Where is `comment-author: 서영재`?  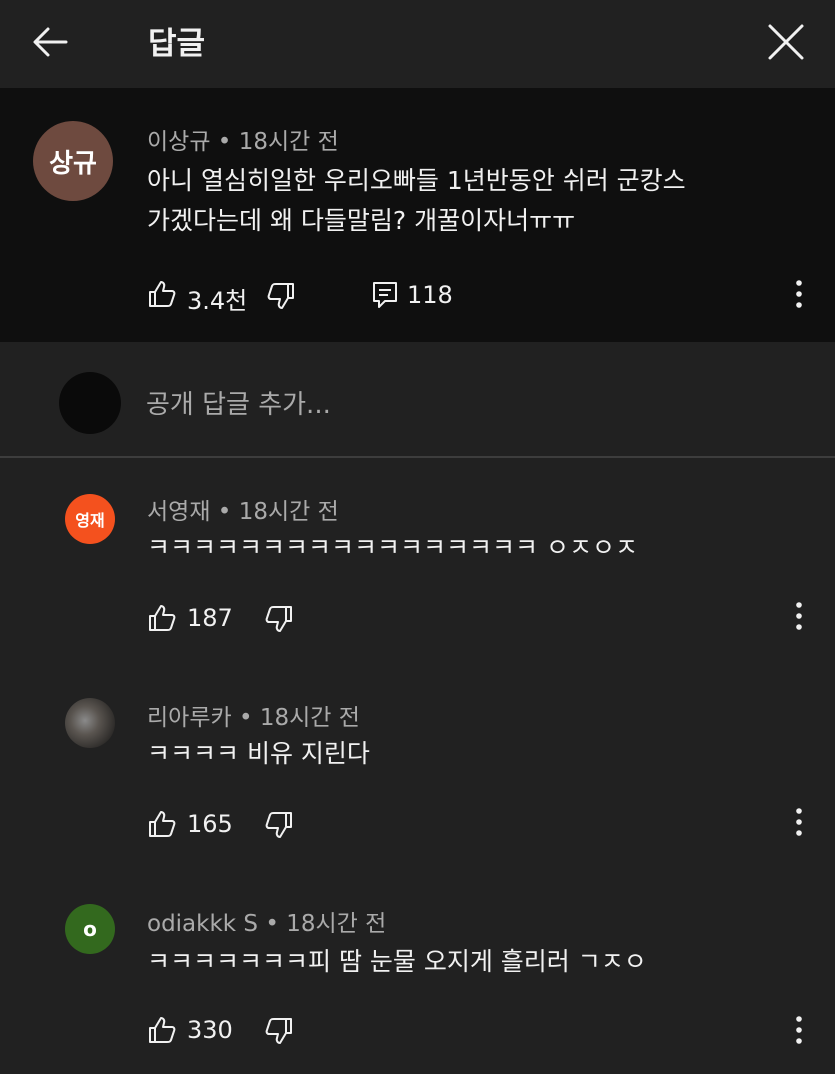
comment-author: 서영재 is located at coordinates (178, 512).